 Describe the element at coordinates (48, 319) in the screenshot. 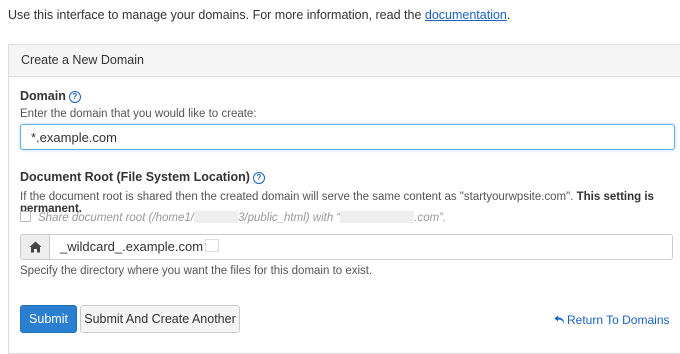

I see `submit-button: Submit` at that location.